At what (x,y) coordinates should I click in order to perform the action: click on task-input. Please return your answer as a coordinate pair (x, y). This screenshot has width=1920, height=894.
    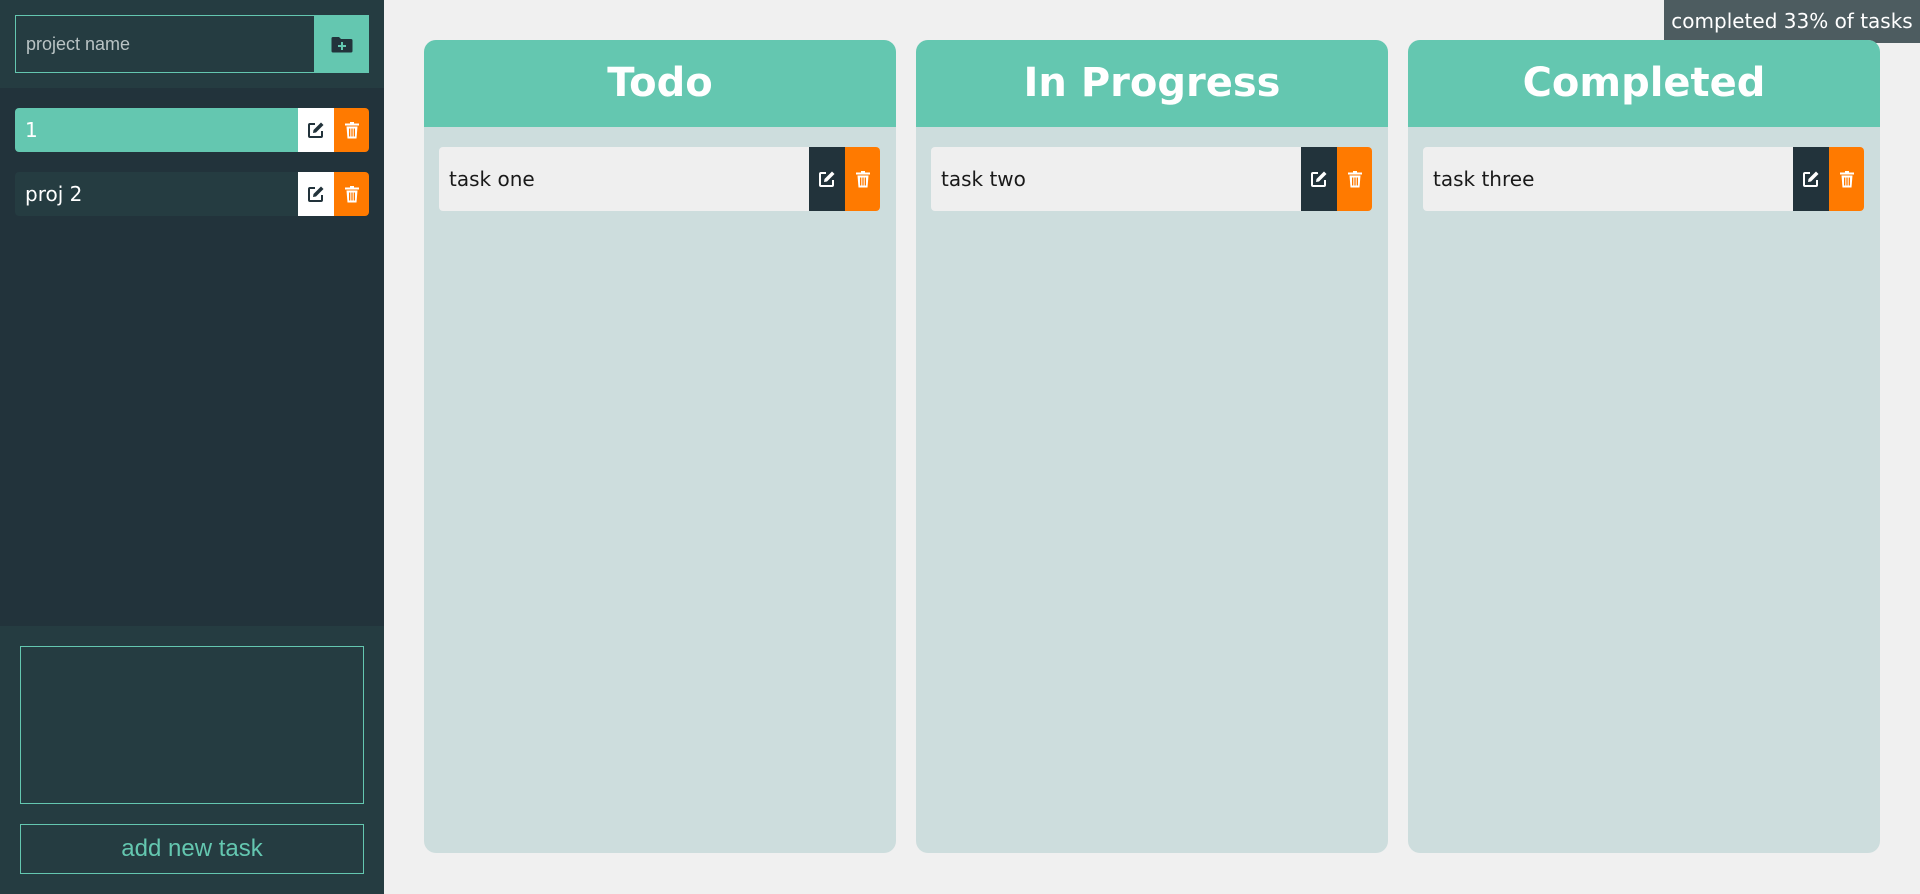
    Looking at the image, I should click on (192, 725).